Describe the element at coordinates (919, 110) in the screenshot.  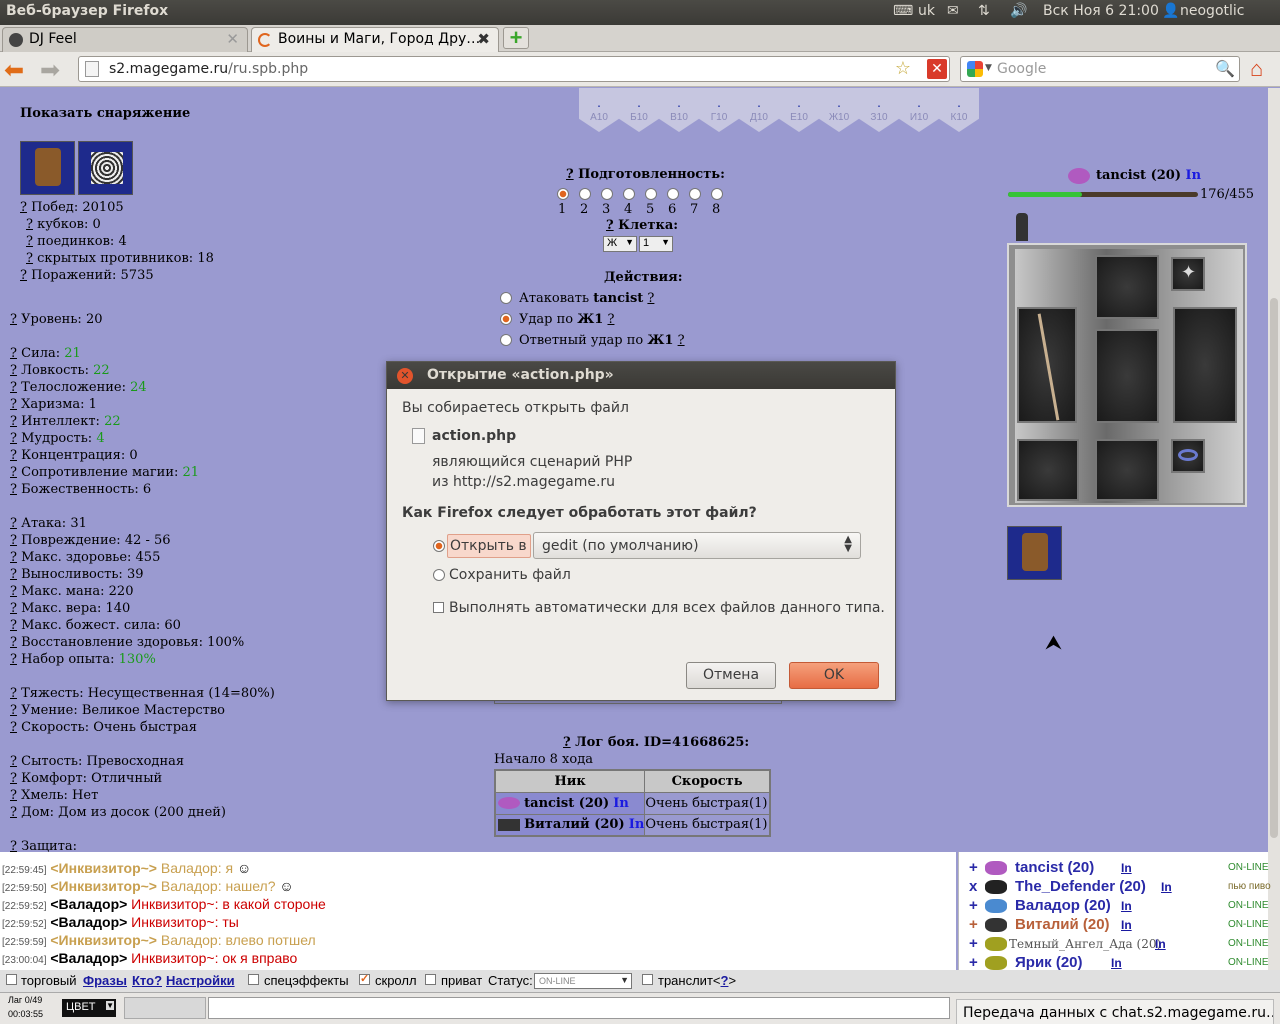
I see `cell-8: . И10` at that location.